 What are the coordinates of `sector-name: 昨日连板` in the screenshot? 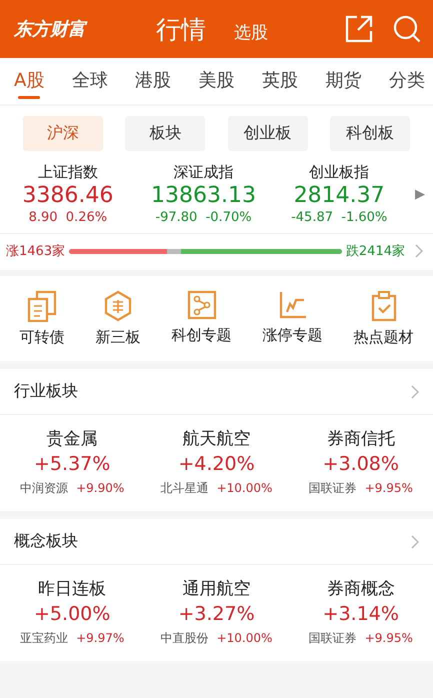 It's located at (72, 588).